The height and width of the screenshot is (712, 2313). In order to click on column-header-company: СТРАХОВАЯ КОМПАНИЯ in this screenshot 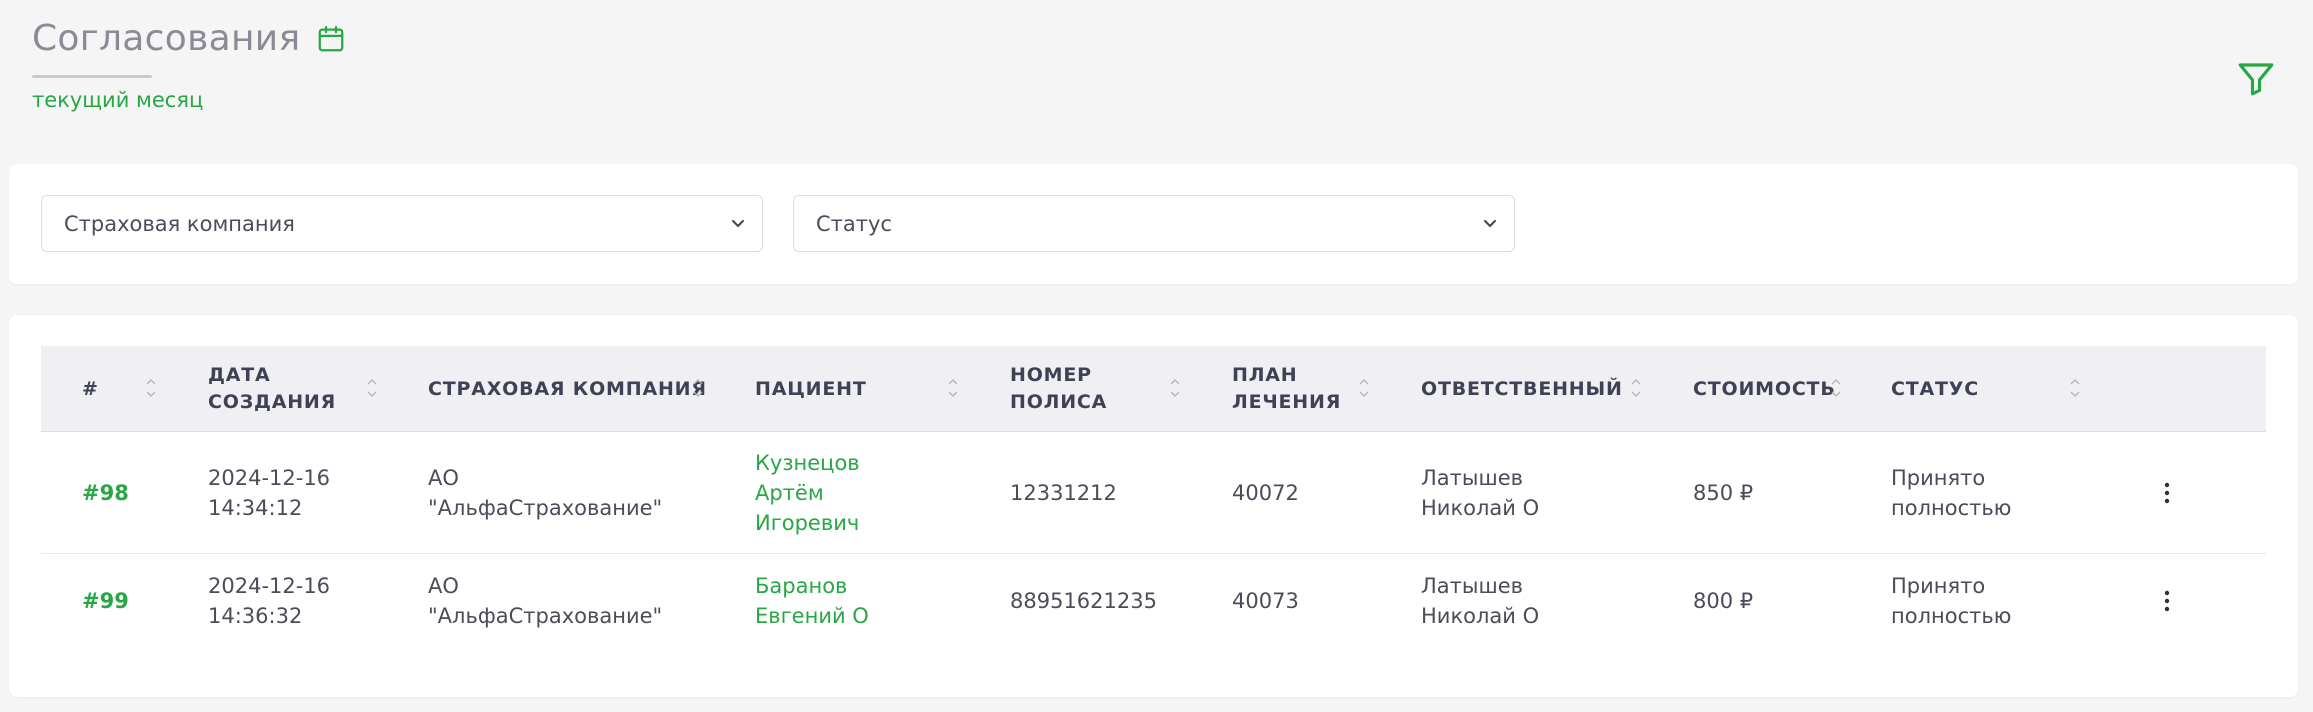, I will do `click(567, 389)`.